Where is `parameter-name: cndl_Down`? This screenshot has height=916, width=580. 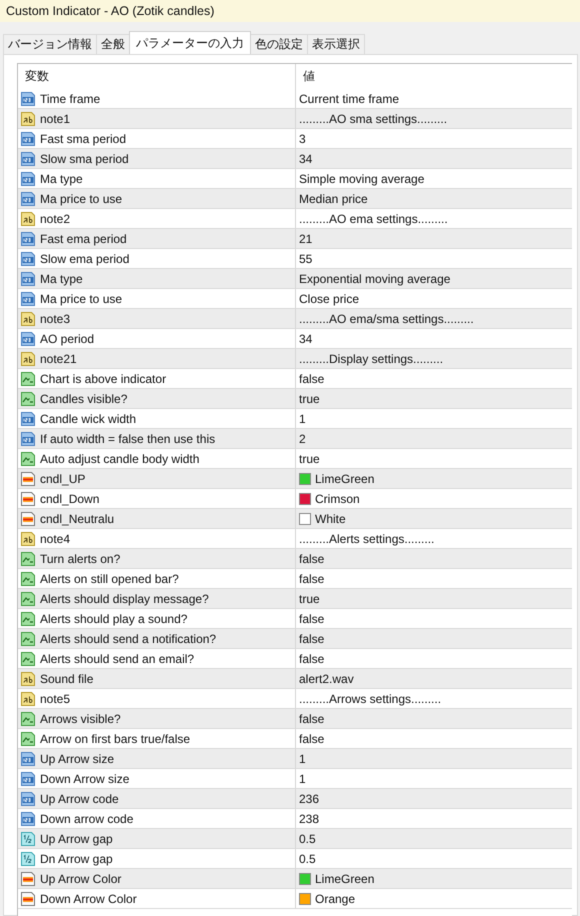 parameter-name: cndl_Down is located at coordinates (70, 499).